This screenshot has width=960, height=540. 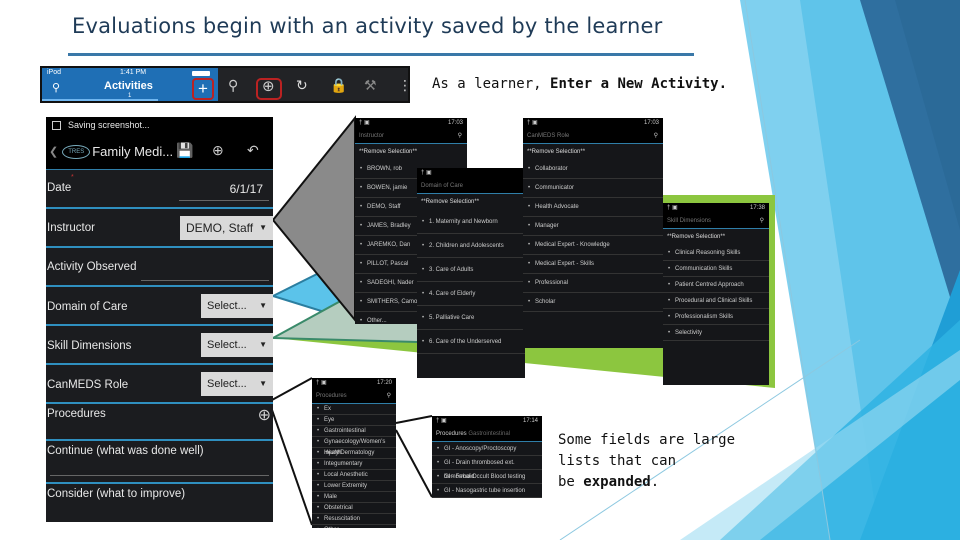 What do you see at coordinates (159, 267) in the screenshot?
I see `field-activity-observed: Activity Observed` at bounding box center [159, 267].